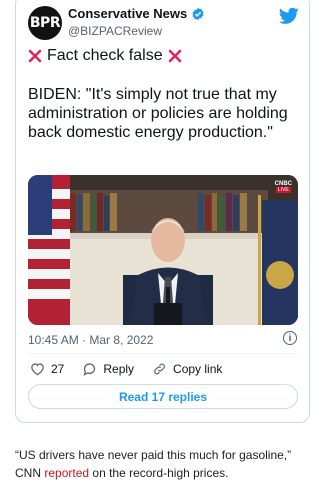 The height and width of the screenshot is (500, 327). Describe the element at coordinates (163, 396) in the screenshot. I see `read-replies-button: Read 17 replies` at that location.